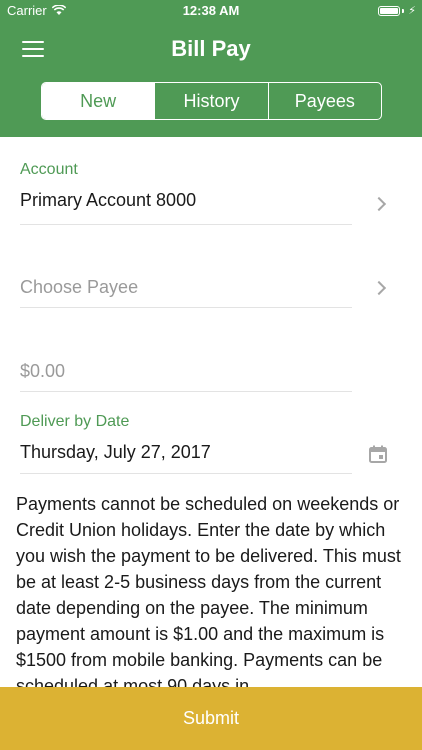 Image resolution: width=422 pixels, height=750 pixels. I want to click on deliver-date-label: Deliver by Date, so click(75, 421).